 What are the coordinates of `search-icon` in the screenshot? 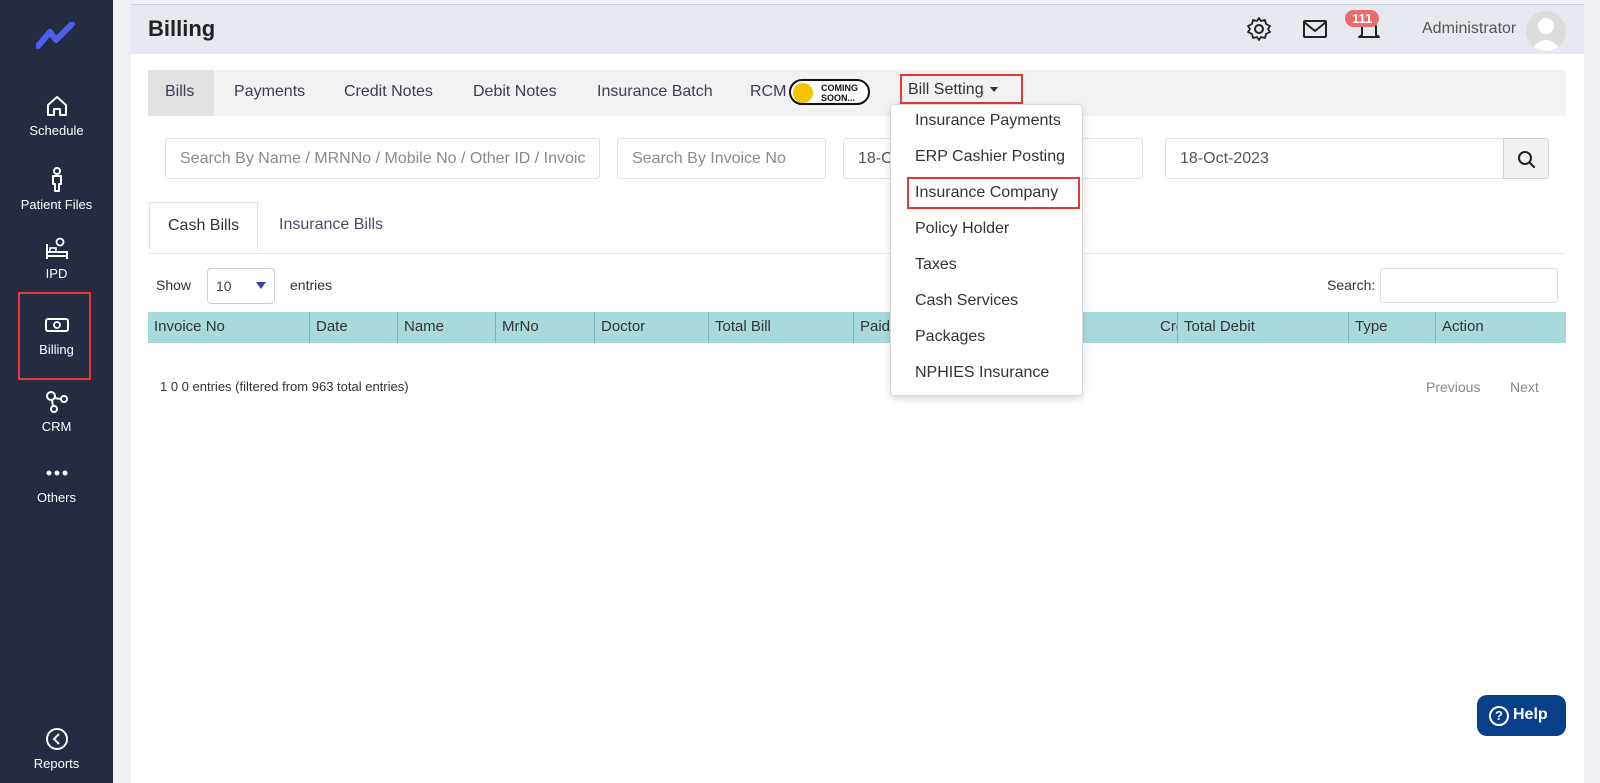 It's located at (1527, 160).